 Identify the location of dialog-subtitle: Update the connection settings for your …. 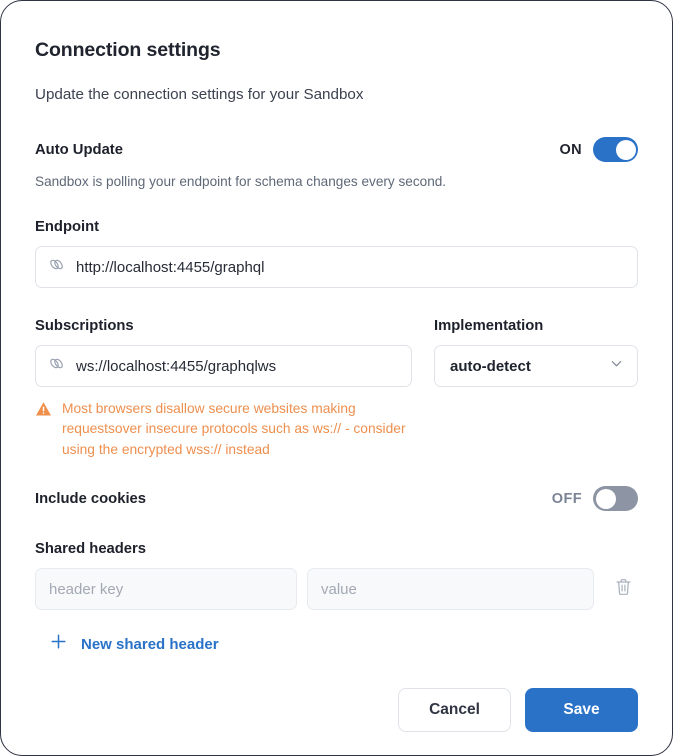
(199, 94).